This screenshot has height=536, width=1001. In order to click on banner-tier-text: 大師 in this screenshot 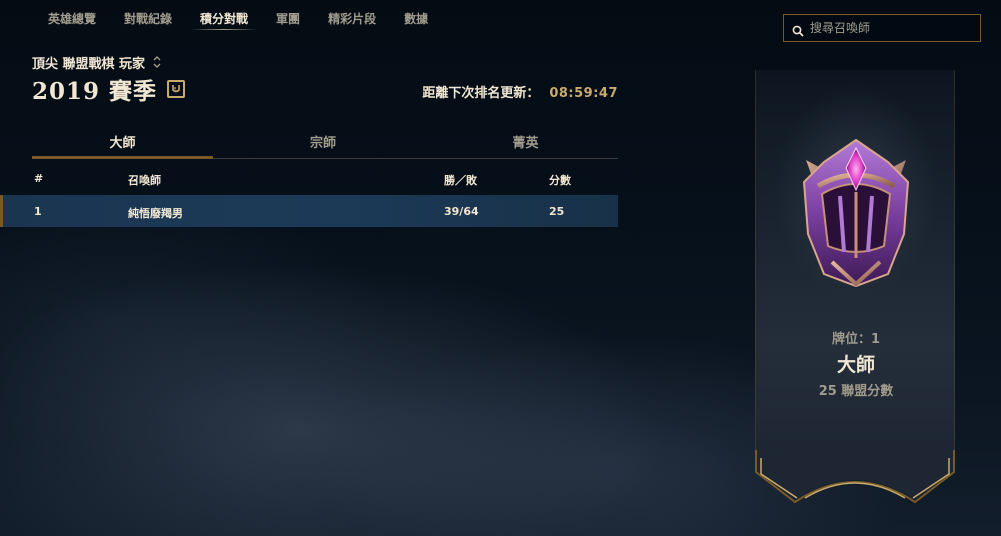, I will do `click(855, 365)`.